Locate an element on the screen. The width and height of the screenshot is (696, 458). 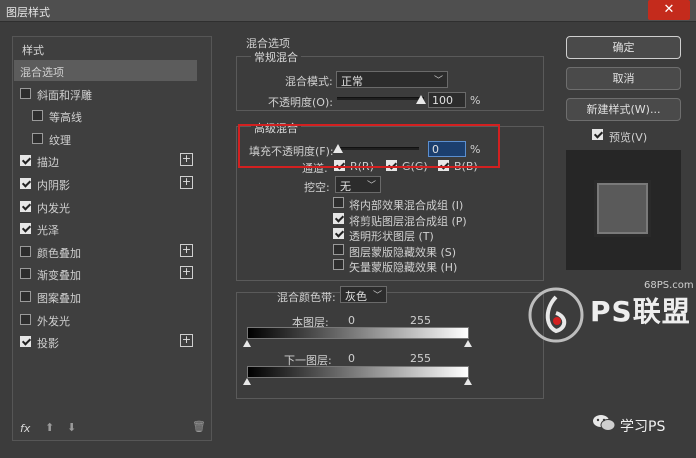
move-up-icon: ⬆ is located at coordinates (49, 427).